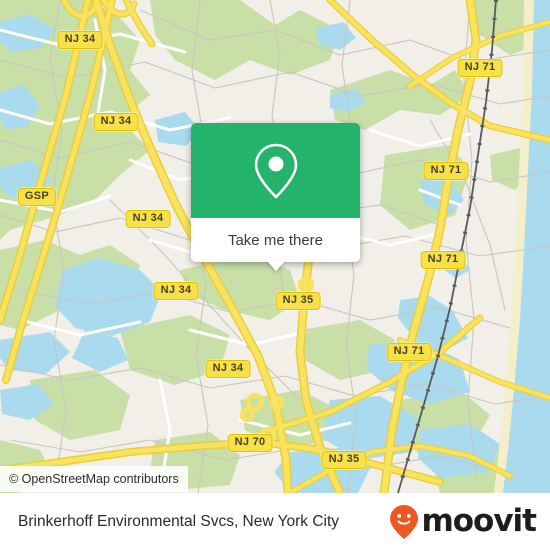 This screenshot has width=550, height=550. Describe the element at coordinates (250, 443) in the screenshot. I see `road-shield: NJ 70` at that location.